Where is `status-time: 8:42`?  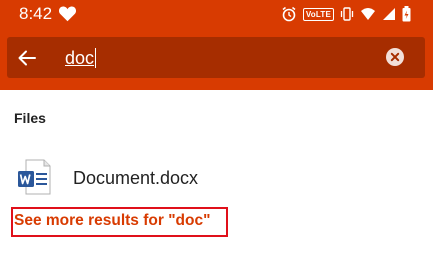
status-time: 8:42 is located at coordinates (36, 13).